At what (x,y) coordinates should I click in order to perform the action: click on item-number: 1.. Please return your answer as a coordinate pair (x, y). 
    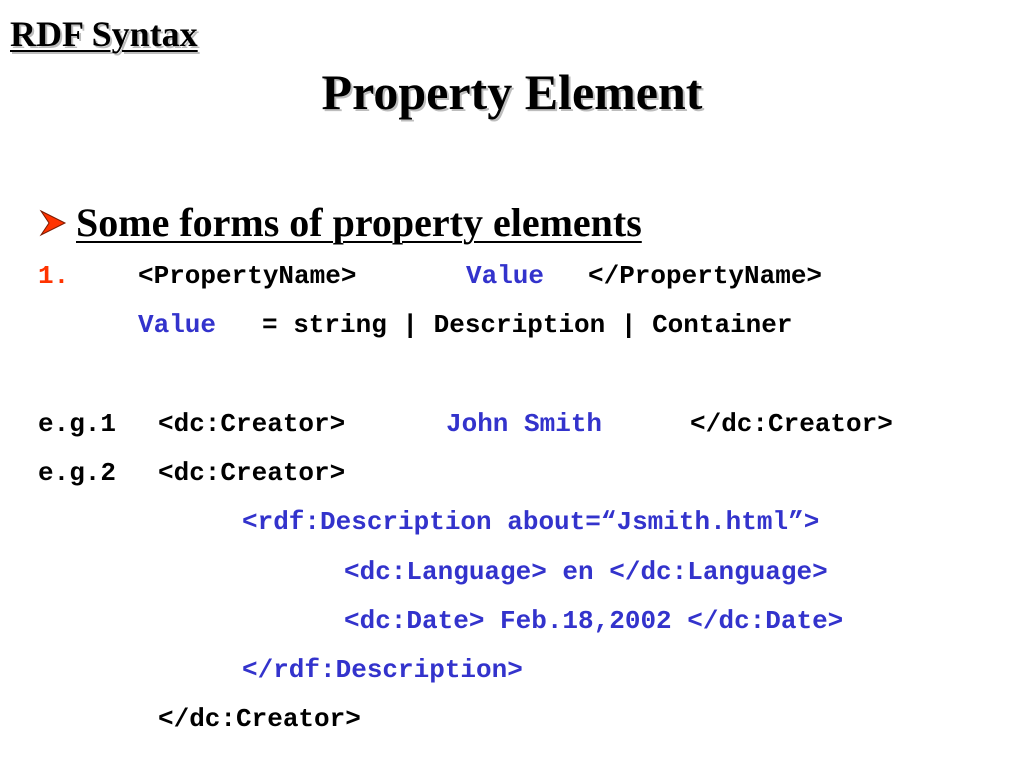
    Looking at the image, I should click on (54, 276).